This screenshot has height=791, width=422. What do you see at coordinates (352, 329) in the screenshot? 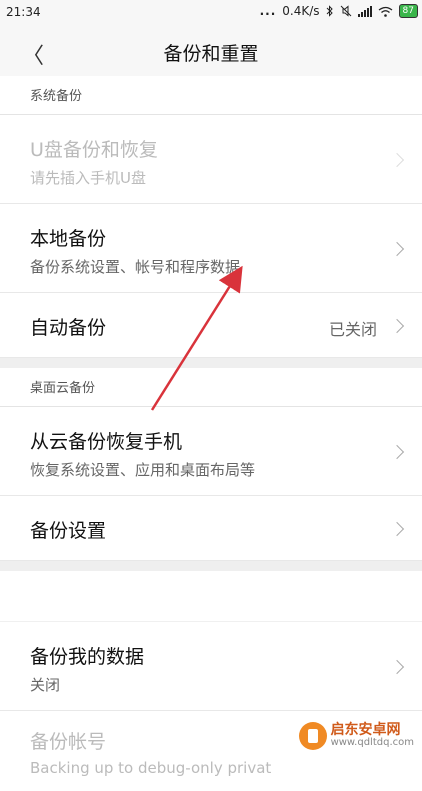
I see `auto-backup-status: 已关闭` at bounding box center [352, 329].